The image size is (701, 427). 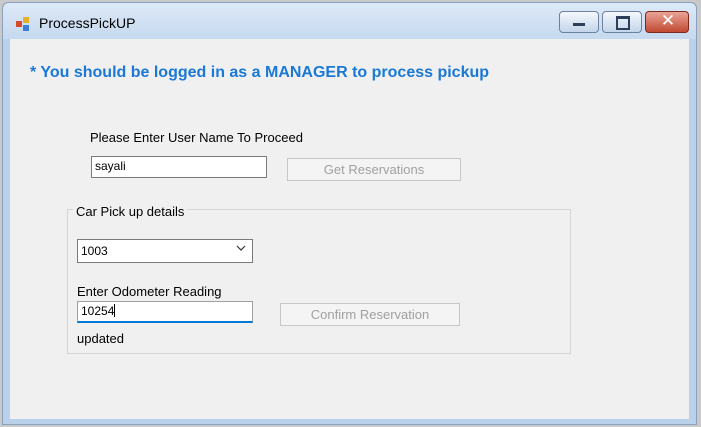 I want to click on window-title: ProcessPickUP, so click(x=87, y=23).